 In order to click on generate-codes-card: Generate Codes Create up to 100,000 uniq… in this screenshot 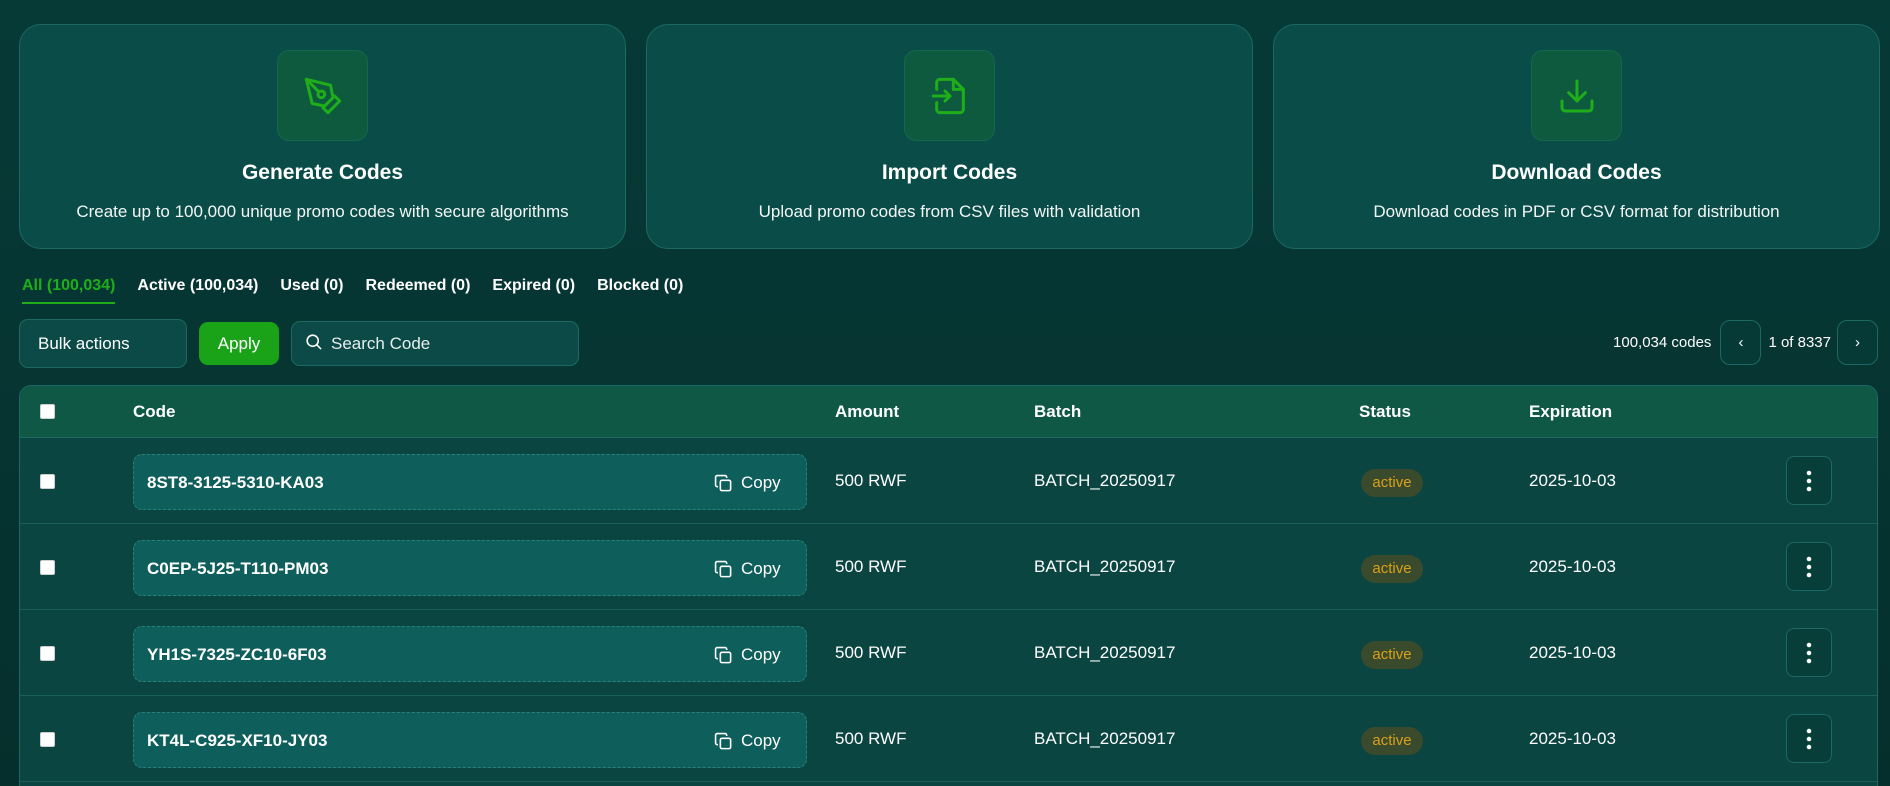, I will do `click(322, 136)`.